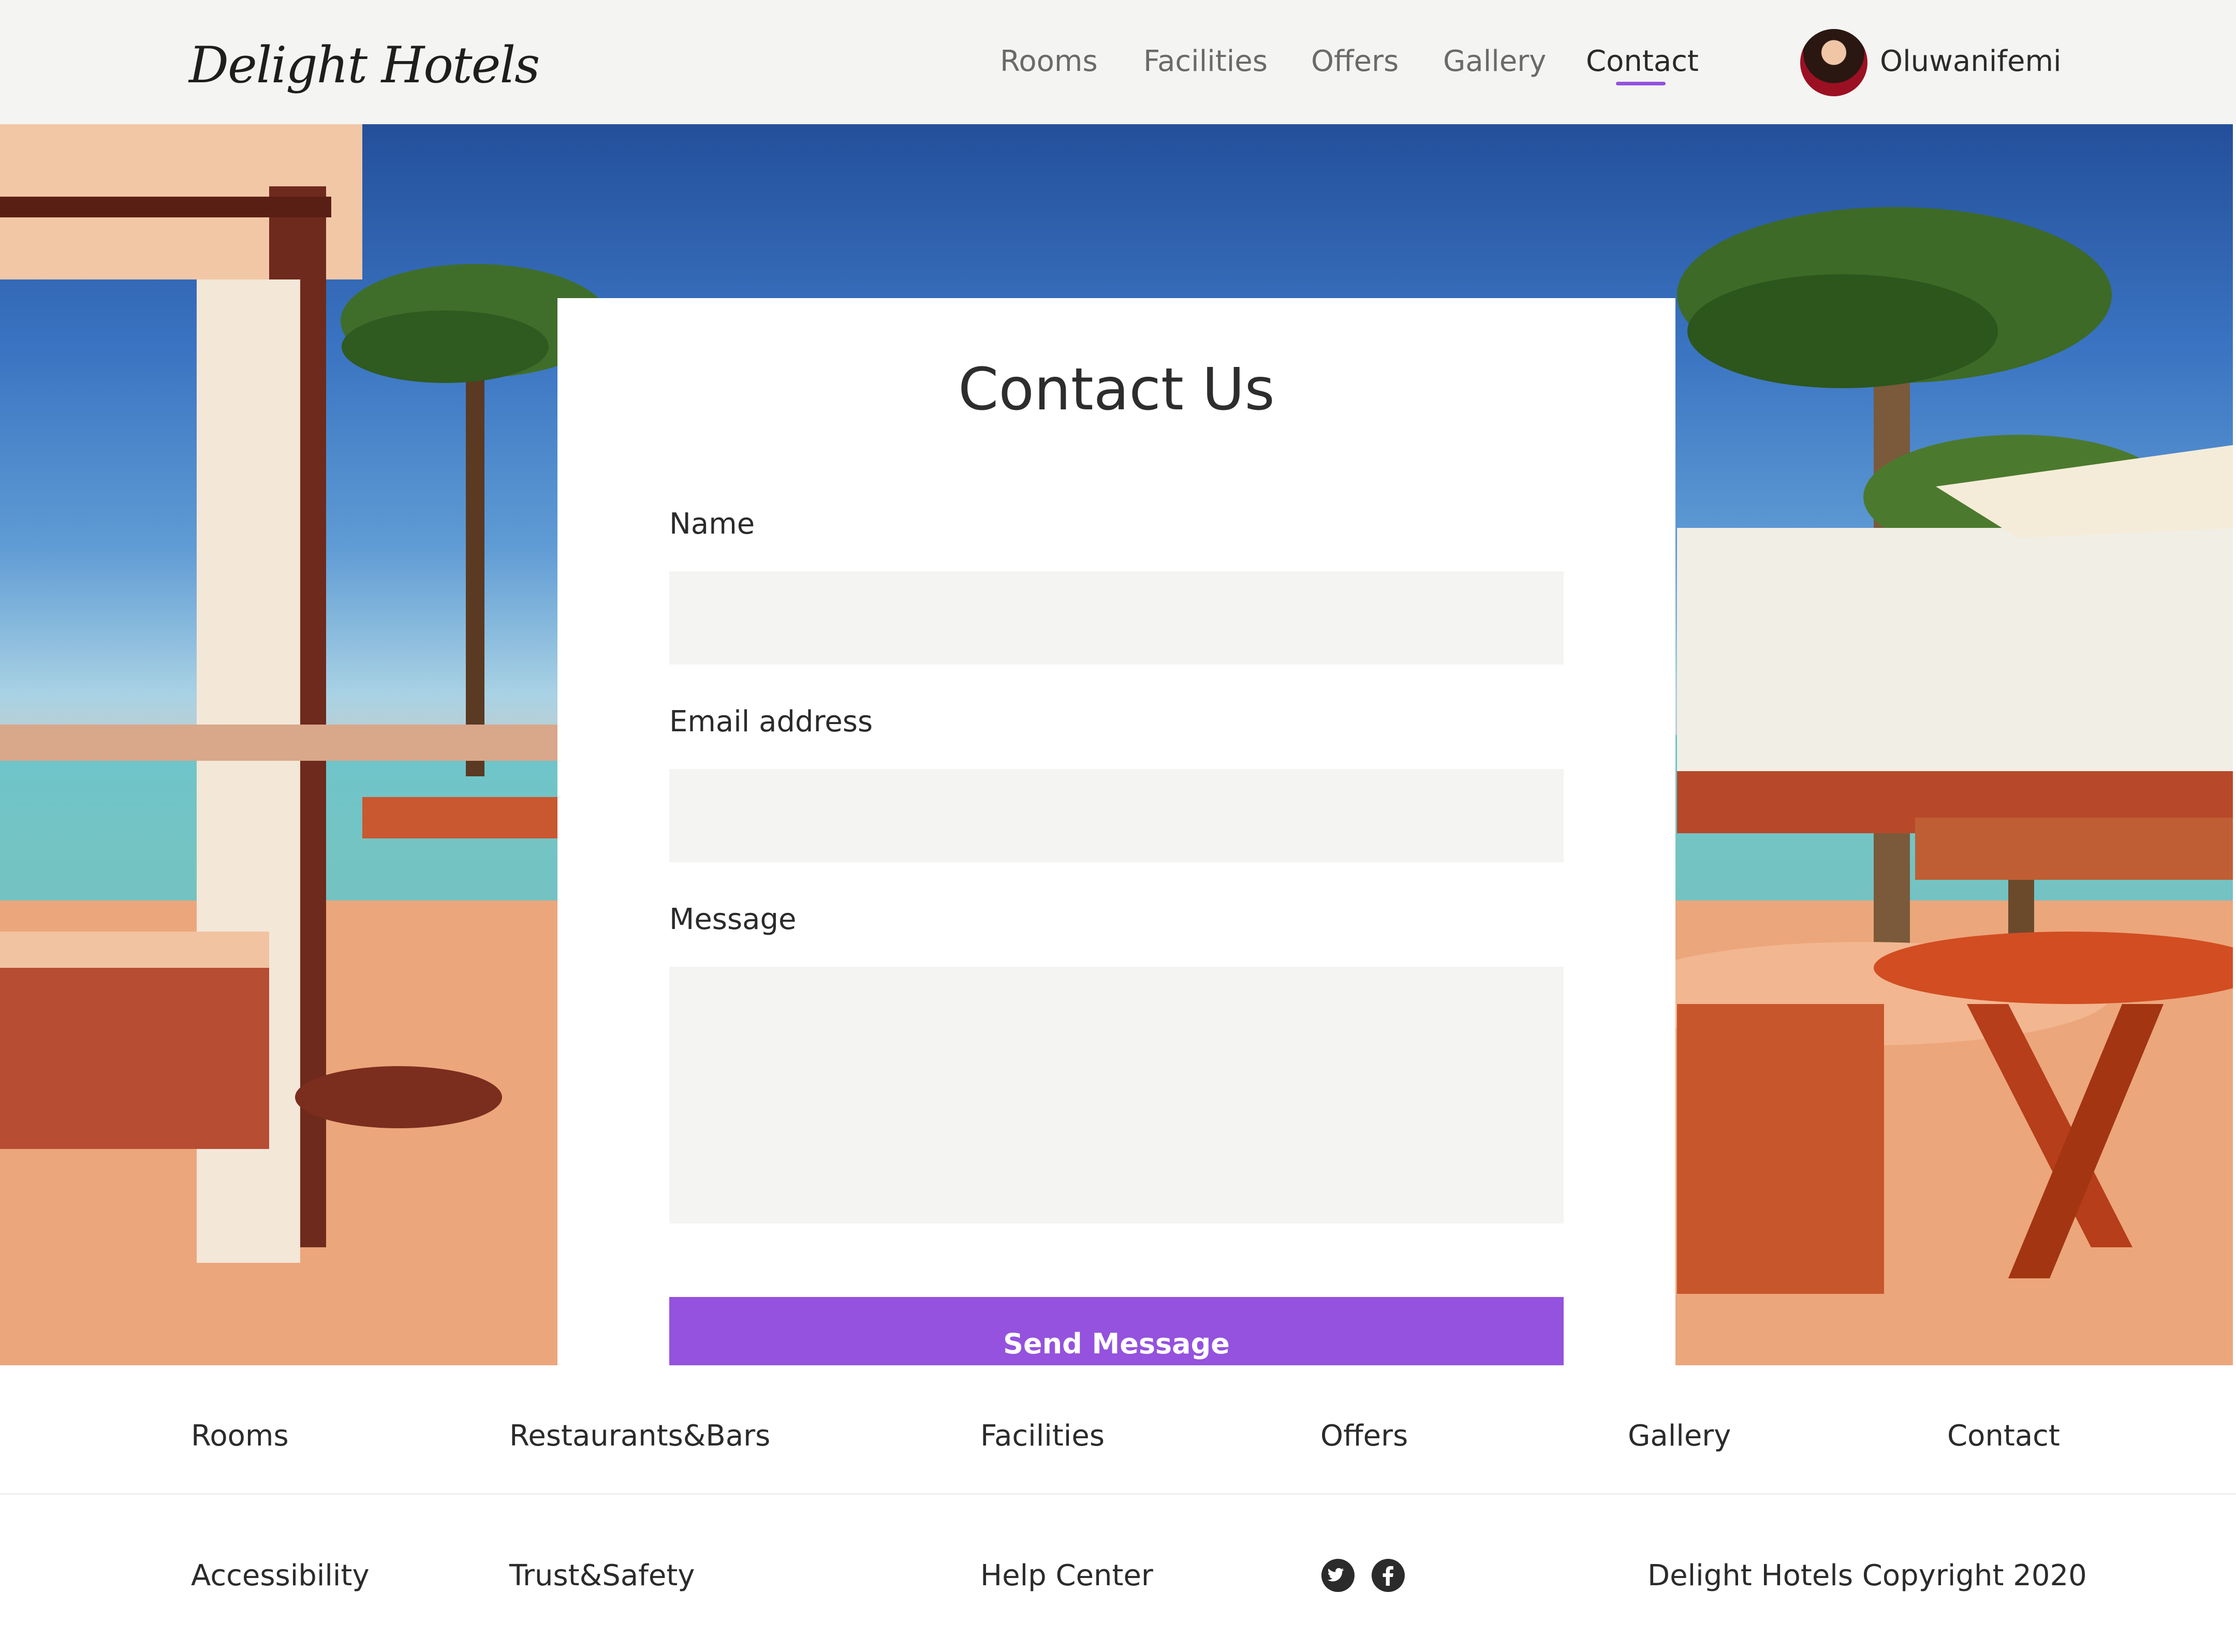 The height and width of the screenshot is (1652, 2236). I want to click on copyright-text: Delight Hotels Copyright 2020, so click(1867, 1575).